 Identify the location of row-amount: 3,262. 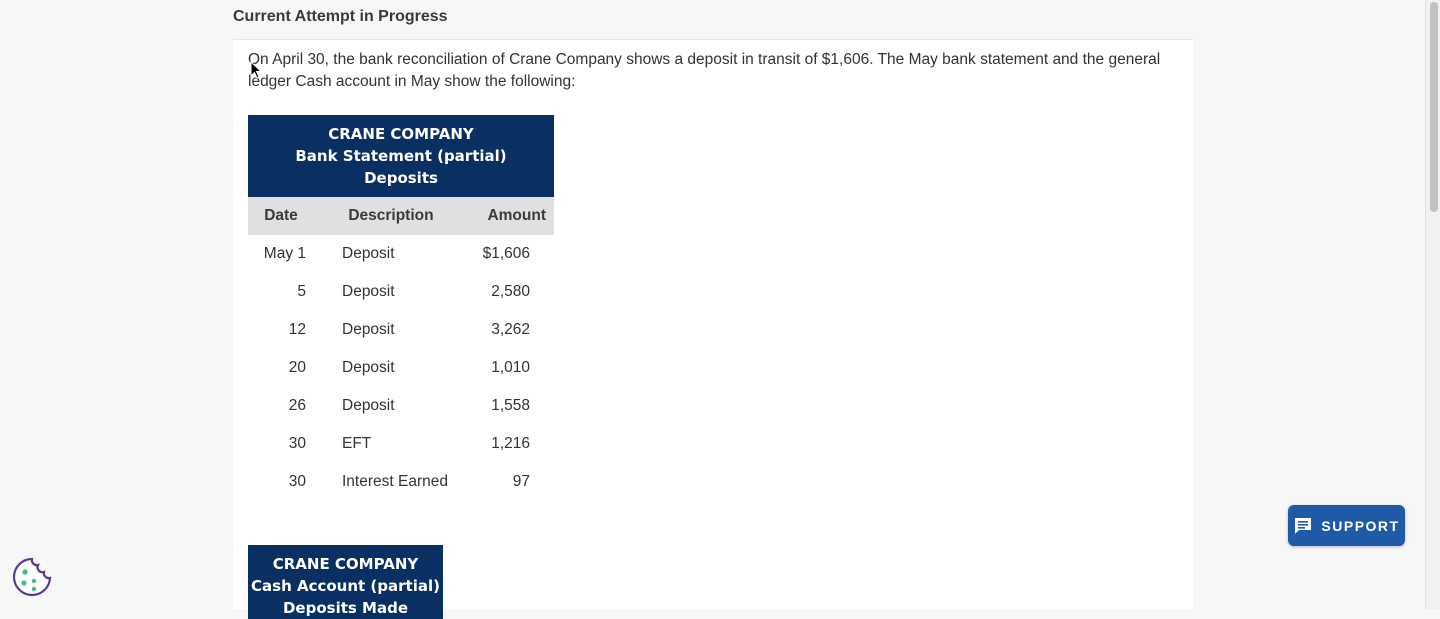
(510, 329).